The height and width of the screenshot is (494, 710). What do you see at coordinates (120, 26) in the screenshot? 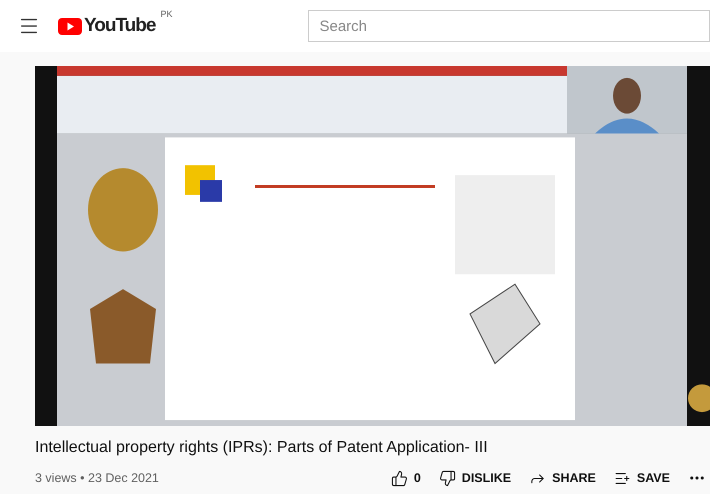
I see `logo-text: YouTube` at bounding box center [120, 26].